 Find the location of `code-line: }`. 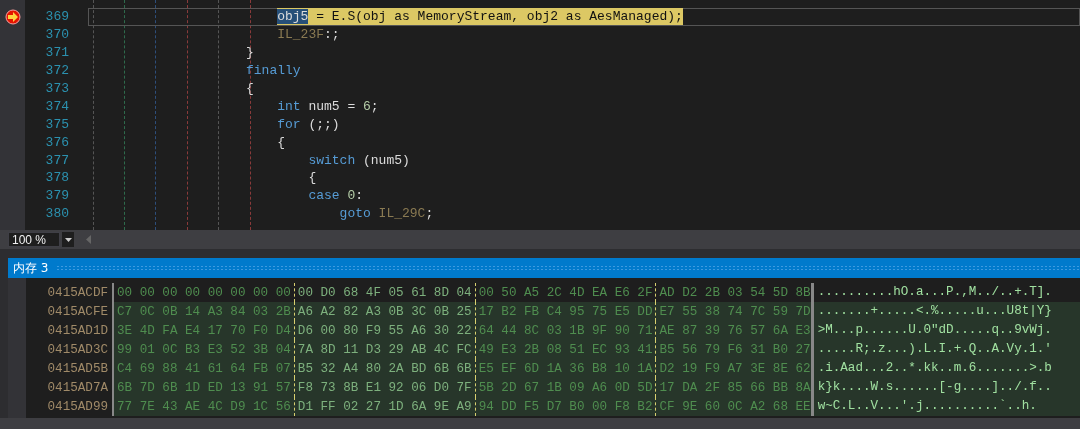

code-line: } is located at coordinates (250, 53).